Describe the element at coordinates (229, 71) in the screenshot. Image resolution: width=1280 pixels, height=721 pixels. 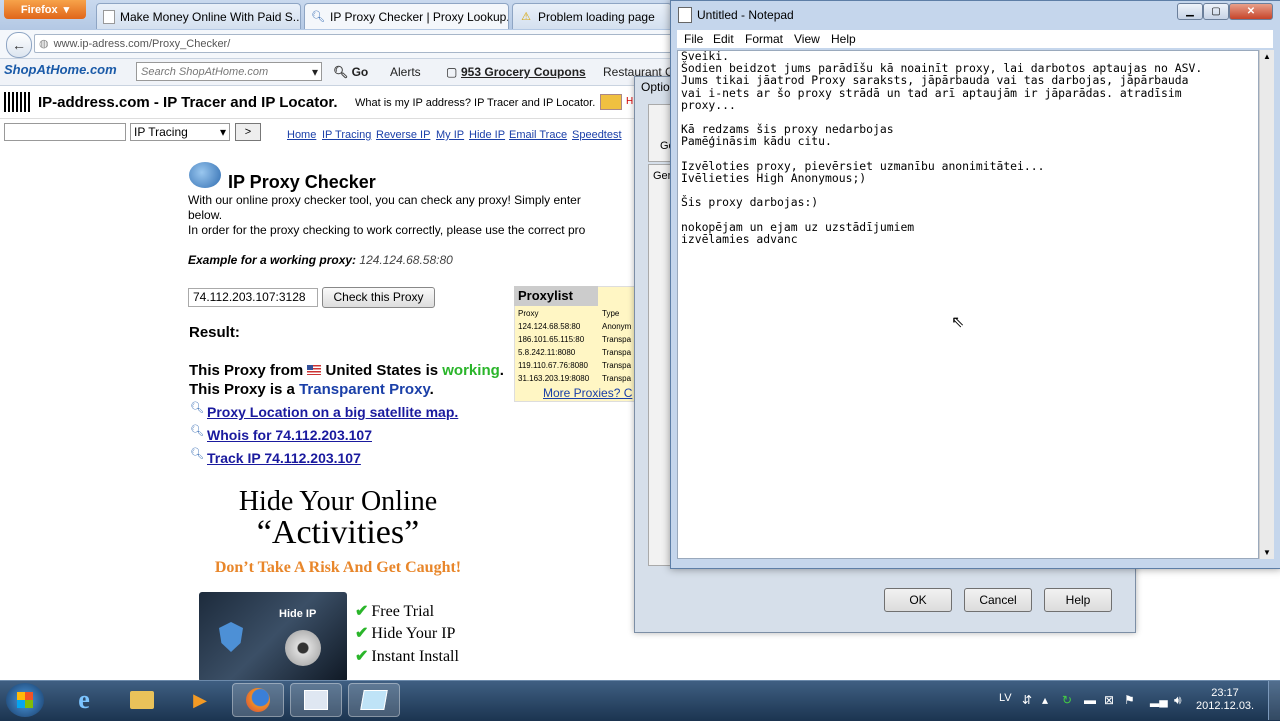
I see `shopathome-search-input: Search ShopAtHome.com` at that location.